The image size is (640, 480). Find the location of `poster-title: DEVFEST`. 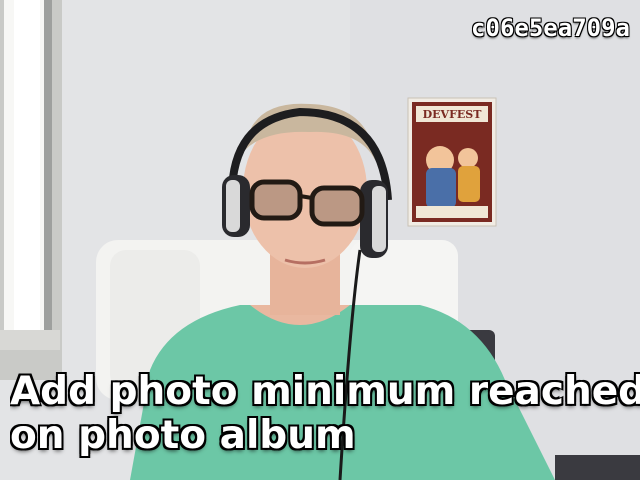

poster-title: DEVFEST is located at coordinates (453, 114).